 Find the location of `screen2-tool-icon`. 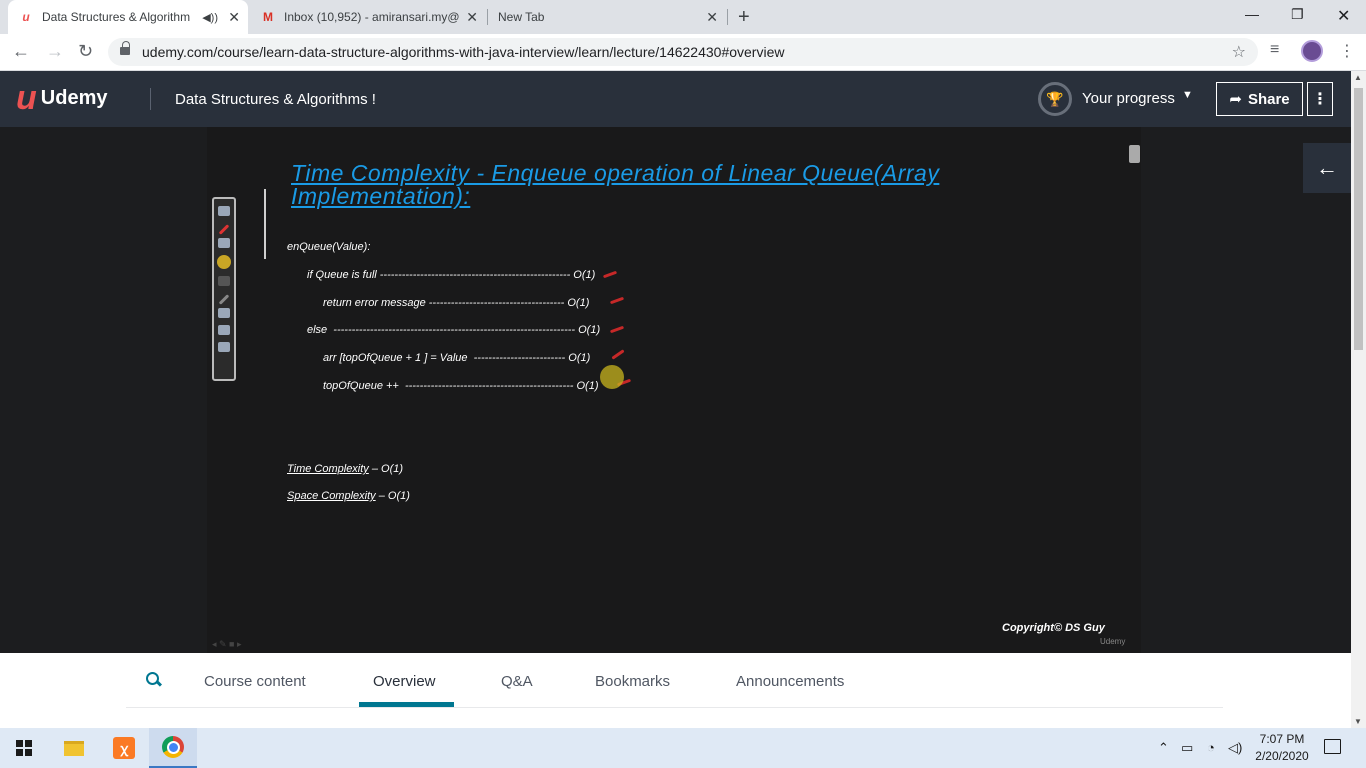

screen2-tool-icon is located at coordinates (224, 347).